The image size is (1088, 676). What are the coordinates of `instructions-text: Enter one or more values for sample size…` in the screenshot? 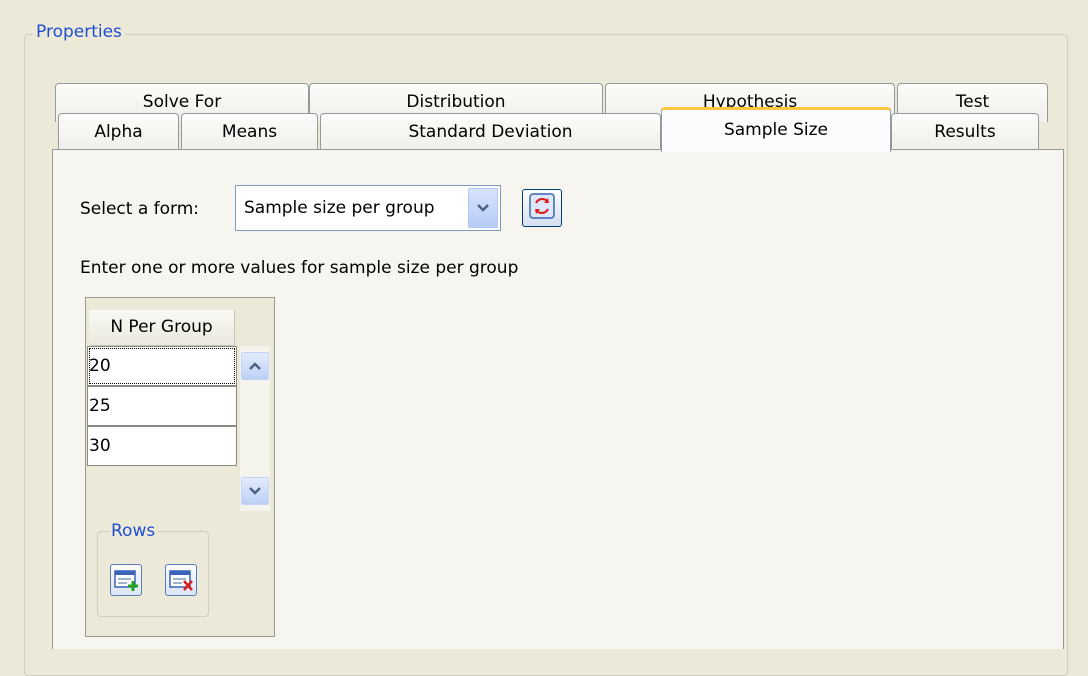 It's located at (299, 268).